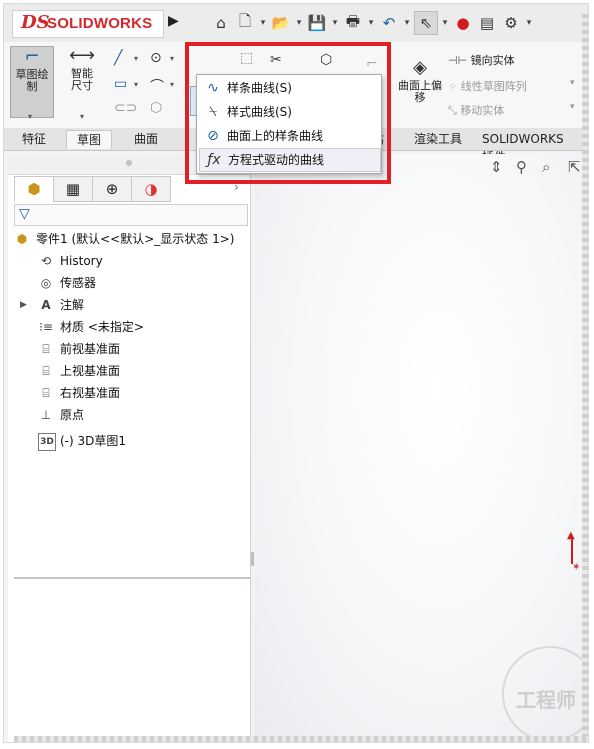 The image size is (594, 749). I want to click on appearance-manager-tab-icon: ◑, so click(151, 189).